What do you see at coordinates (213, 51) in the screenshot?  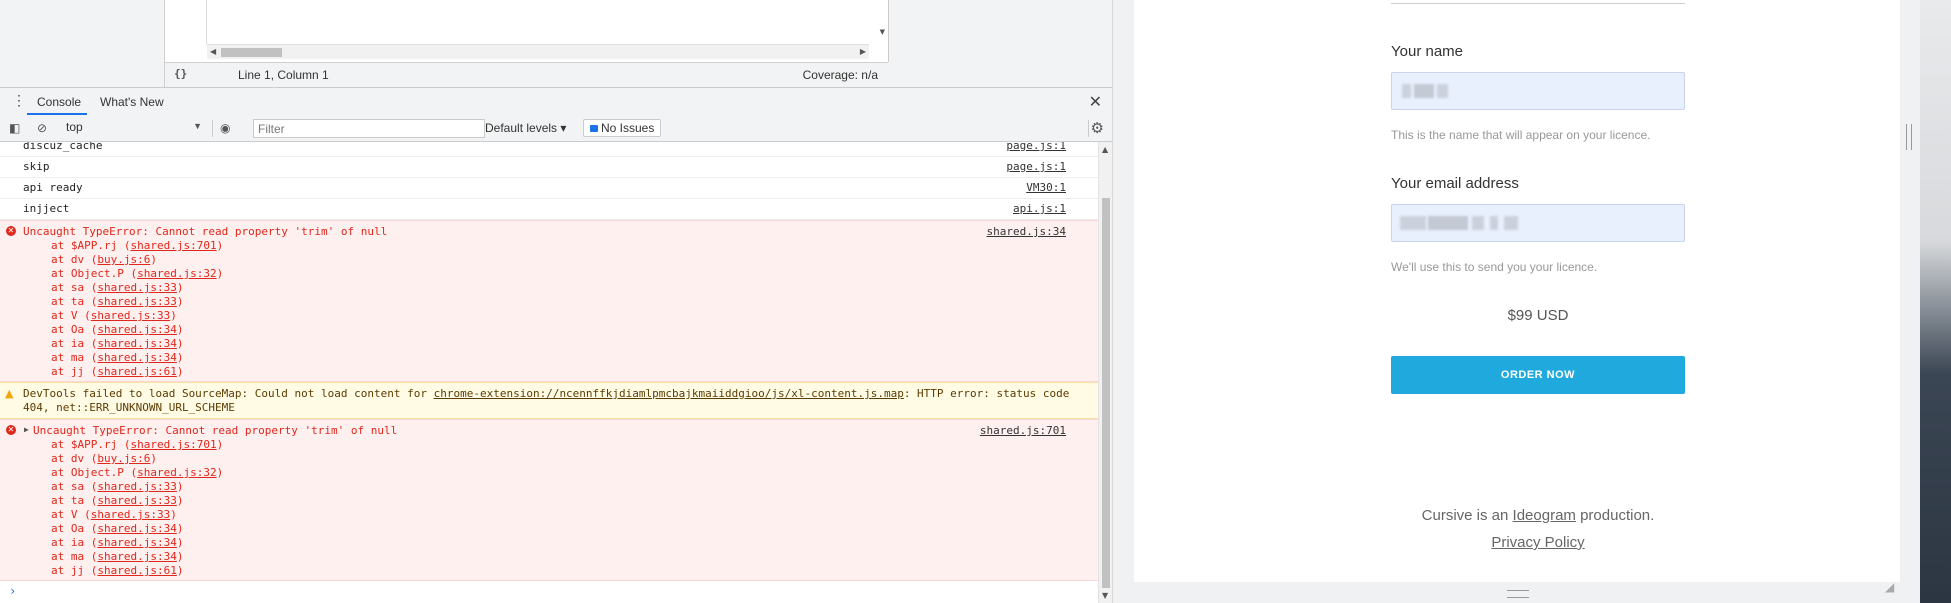 I see `scroll-left-arrow-icon: ◀` at bounding box center [213, 51].